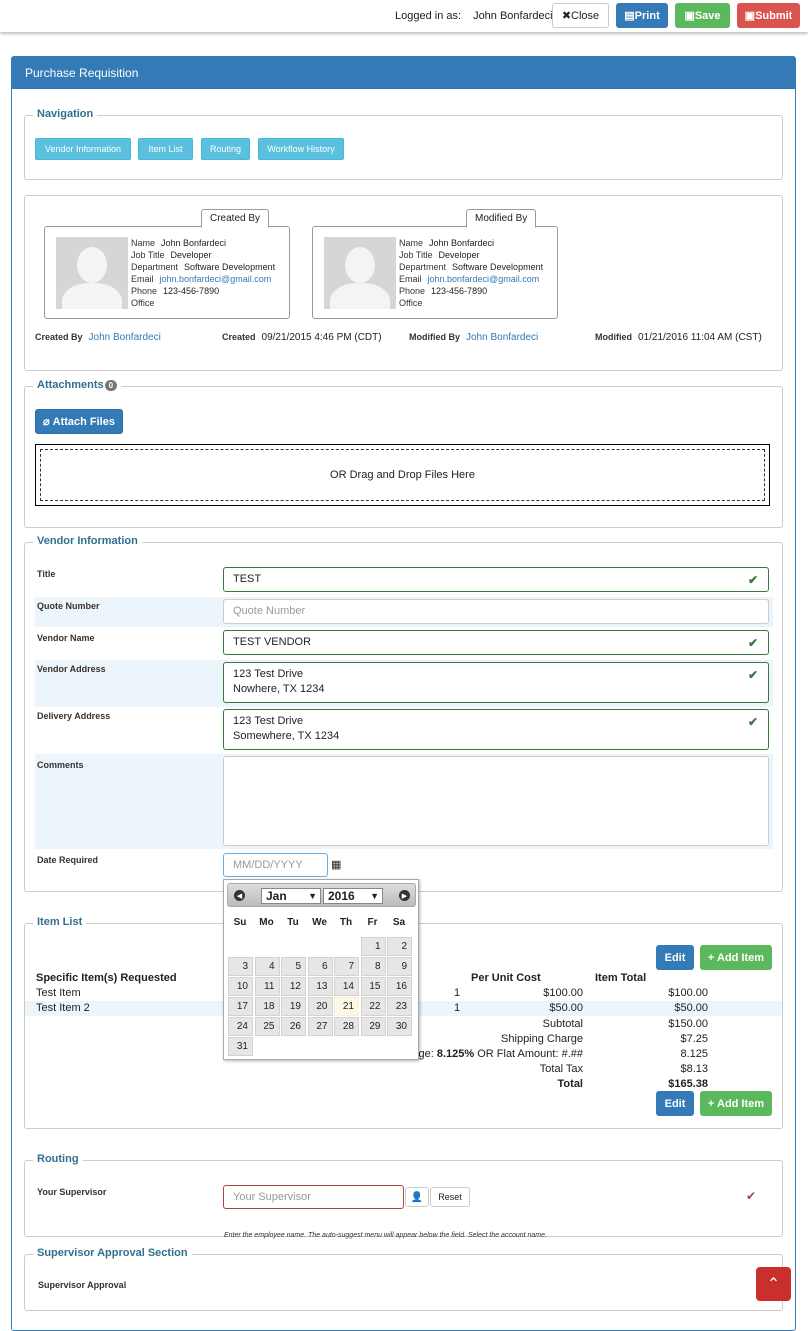 Image resolution: width=808 pixels, height=1331 pixels. Describe the element at coordinates (272, 642) in the screenshot. I see `vendor-name-value: TEST VENDOR` at that location.